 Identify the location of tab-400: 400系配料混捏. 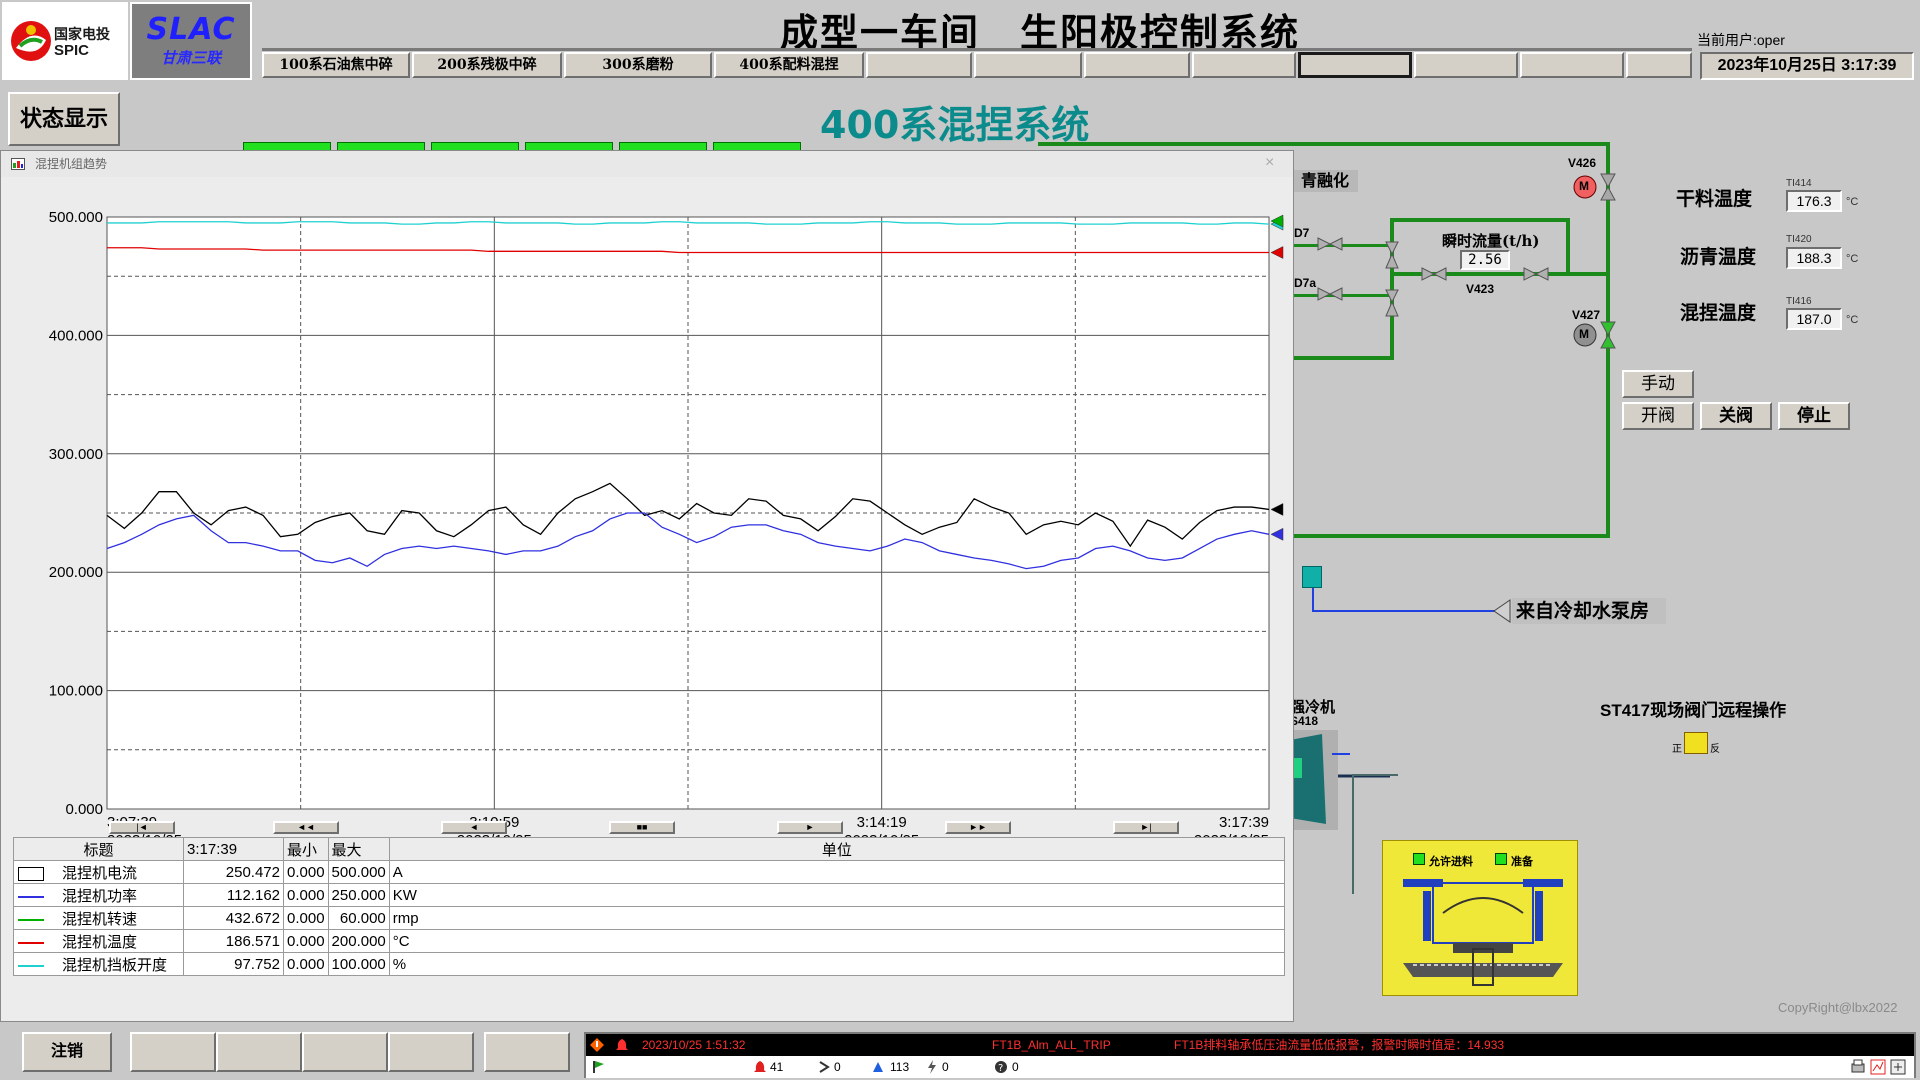
(789, 65).